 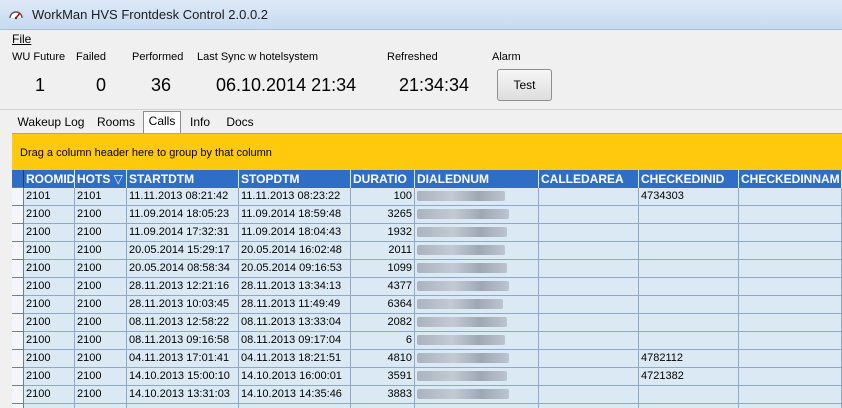 I want to click on cell-startdtm: 20.05.2014 15:29:17, so click(x=183, y=251).